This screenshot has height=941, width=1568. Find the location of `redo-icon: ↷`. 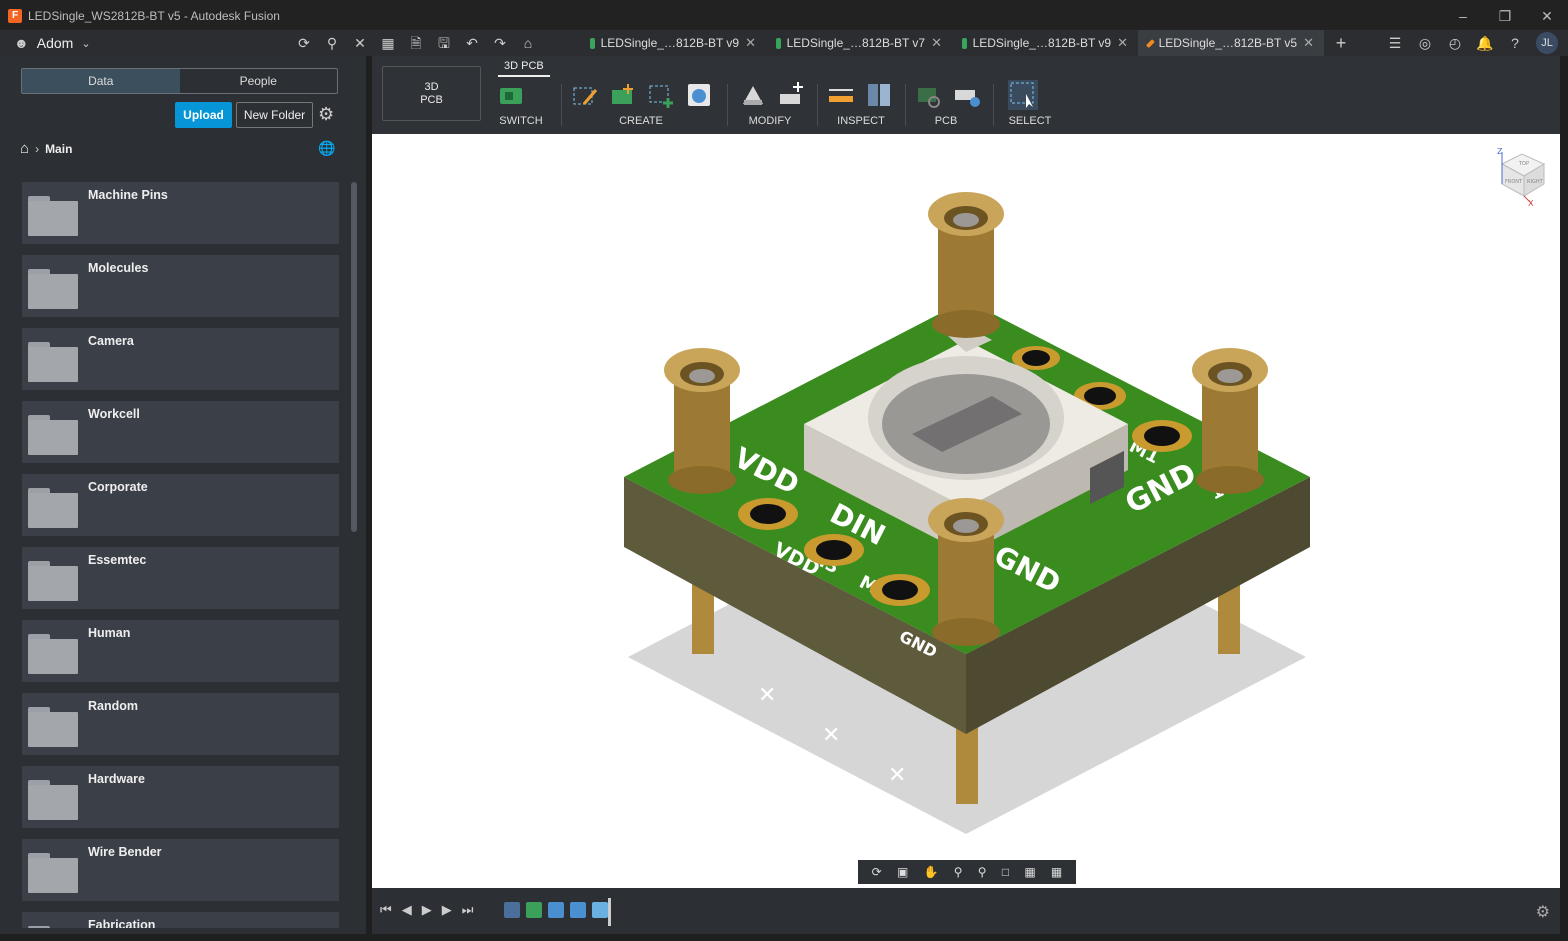

redo-icon: ↷ is located at coordinates (500, 43).